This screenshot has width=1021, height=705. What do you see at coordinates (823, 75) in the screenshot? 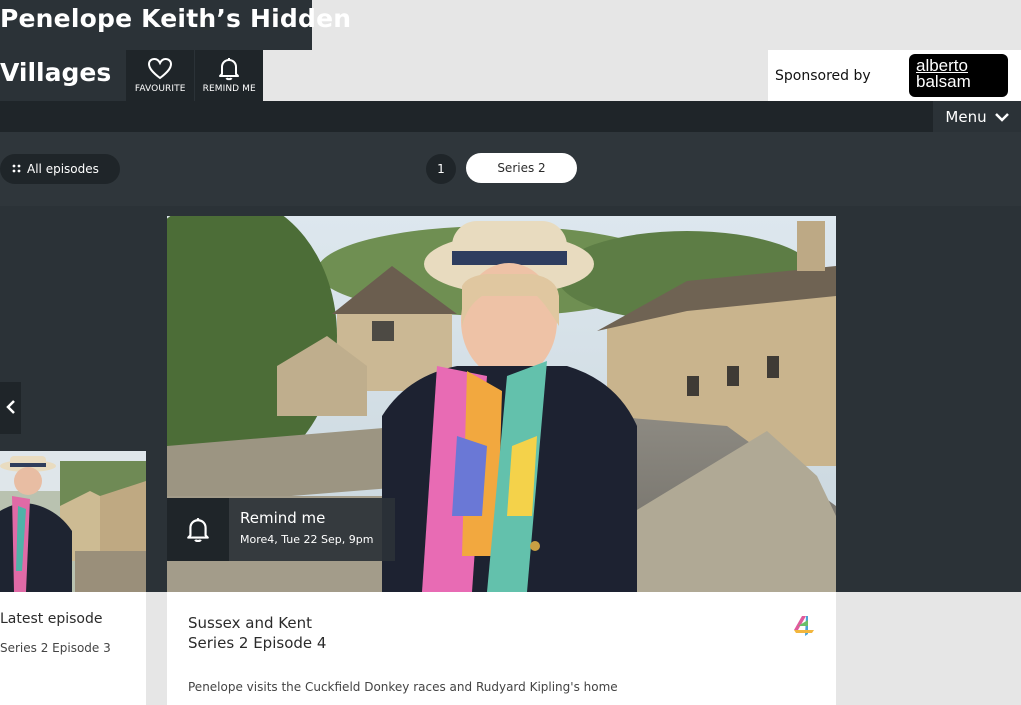
I see `sponsor-text: Sponsored by` at bounding box center [823, 75].